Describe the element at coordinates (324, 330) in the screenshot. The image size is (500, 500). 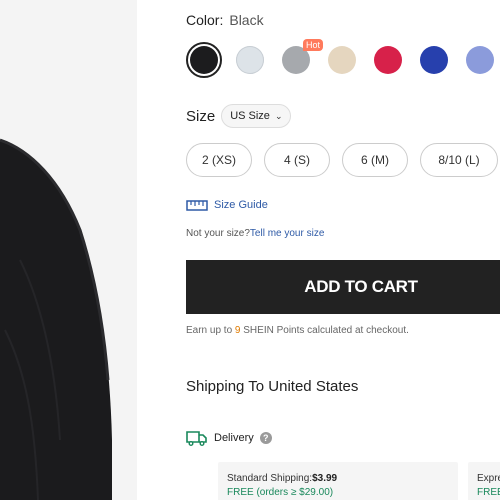
I see `points-suffix: SHEIN Points calculated at checkout.` at that location.